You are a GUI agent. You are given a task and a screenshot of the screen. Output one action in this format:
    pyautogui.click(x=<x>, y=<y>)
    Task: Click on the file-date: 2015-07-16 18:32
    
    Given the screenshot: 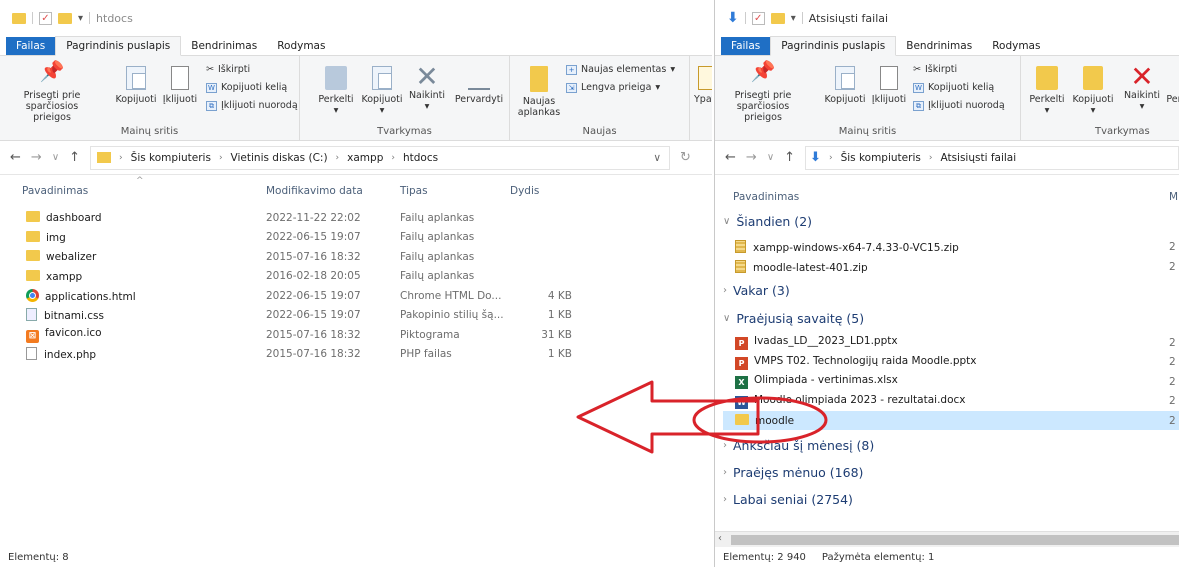 What is the action you would take?
    pyautogui.click(x=313, y=354)
    